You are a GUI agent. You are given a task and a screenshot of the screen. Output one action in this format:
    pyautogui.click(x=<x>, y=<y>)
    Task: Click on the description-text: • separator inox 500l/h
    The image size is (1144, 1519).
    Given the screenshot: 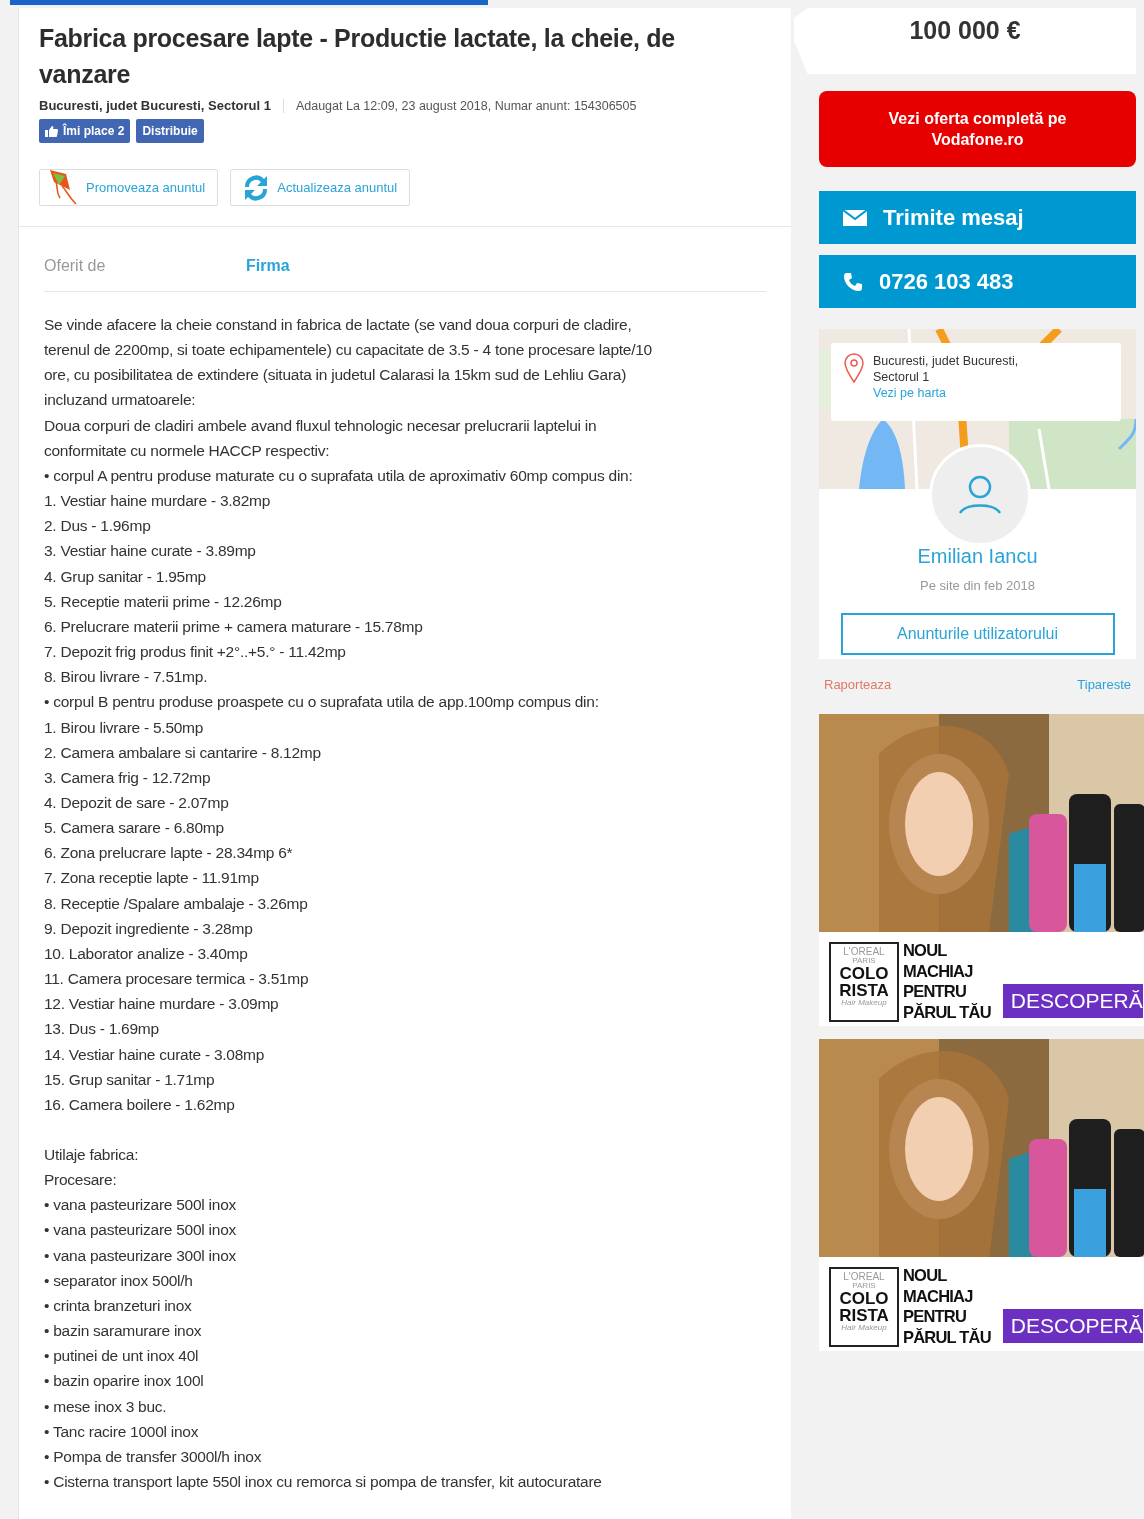 What is the action you would take?
    pyautogui.click(x=119, y=1280)
    